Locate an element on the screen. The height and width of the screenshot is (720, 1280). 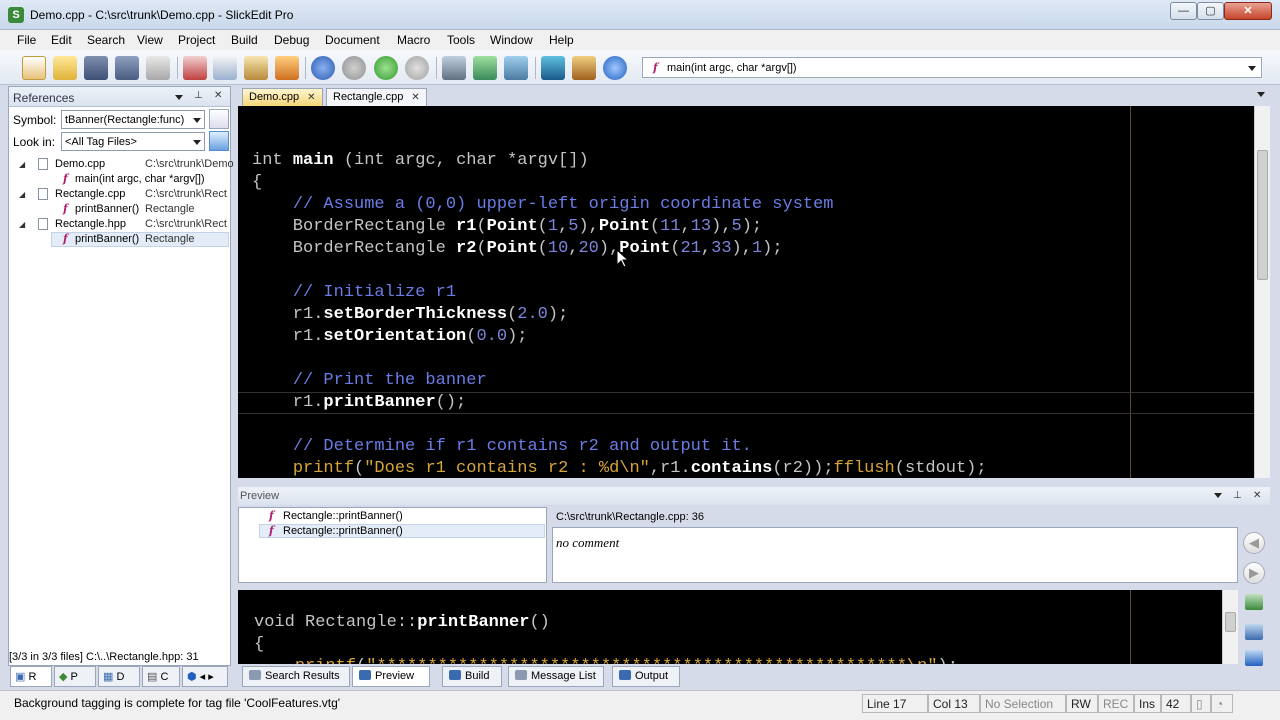
tree-item-file: Rectangle.hpp is located at coordinates (90, 225).